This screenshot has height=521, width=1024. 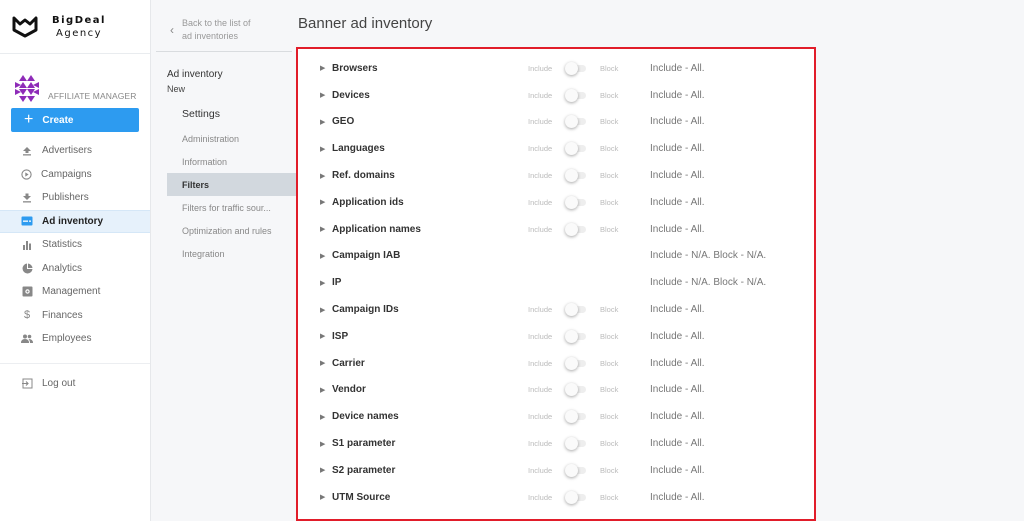 I want to click on filter-name: Languages, so click(x=358, y=148).